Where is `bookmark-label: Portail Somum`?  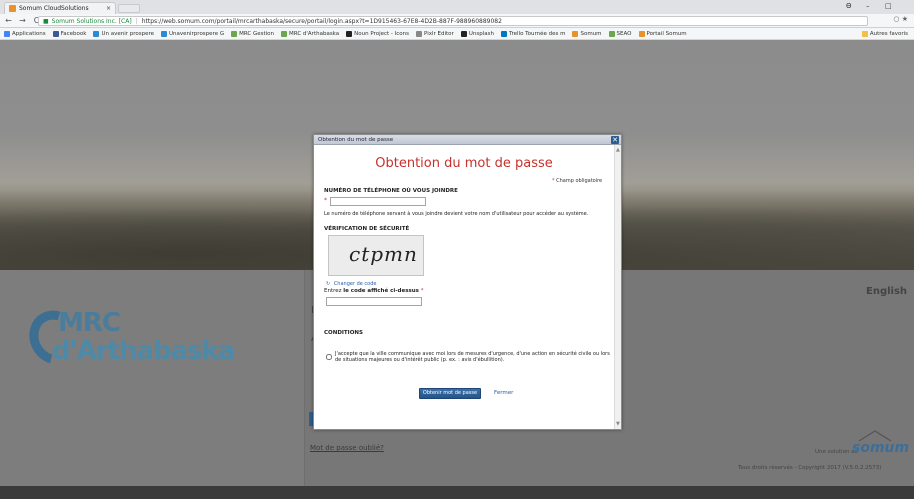 bookmark-label: Portail Somum is located at coordinates (666, 33).